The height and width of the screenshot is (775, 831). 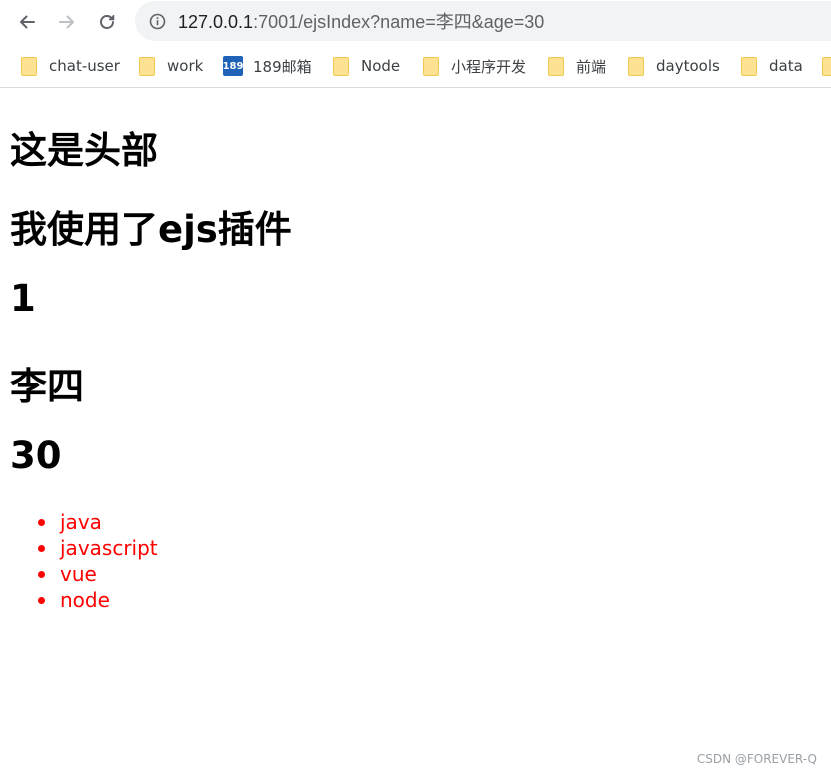 What do you see at coordinates (98, 600) in the screenshot?
I see `list-item: node` at bounding box center [98, 600].